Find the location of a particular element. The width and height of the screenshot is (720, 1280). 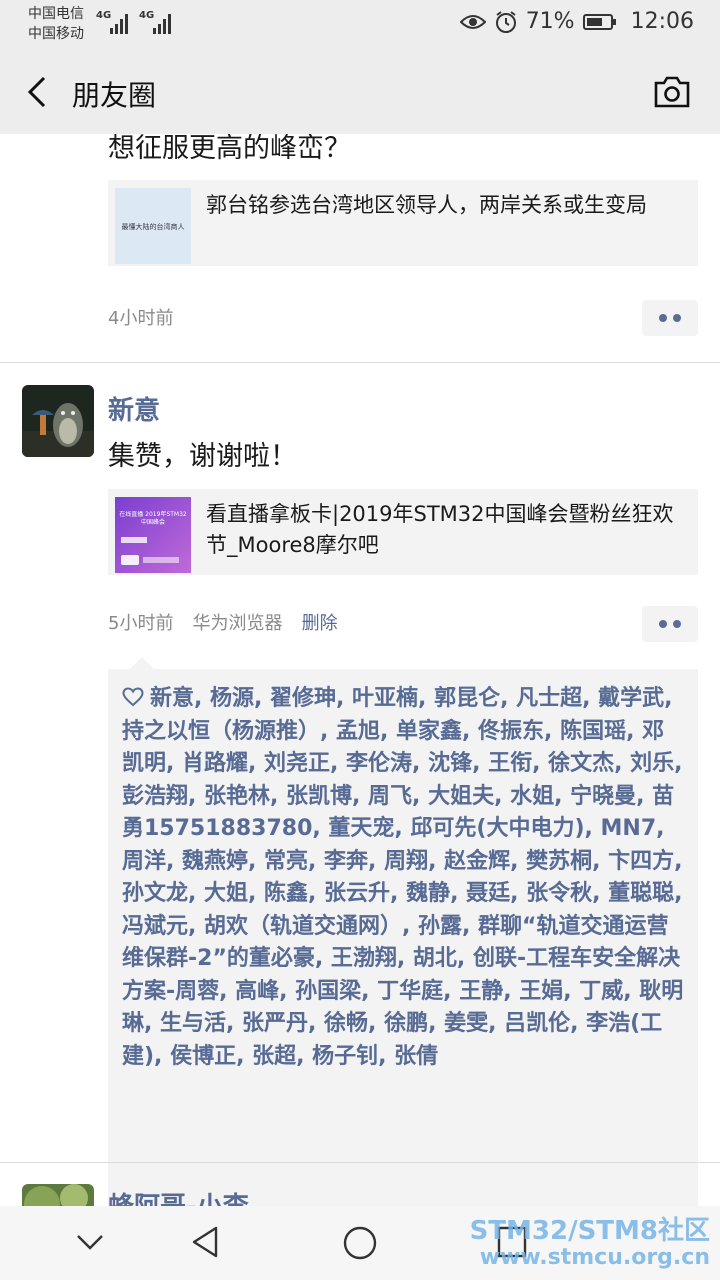

post-source: 华为浏览器 is located at coordinates (237, 623).